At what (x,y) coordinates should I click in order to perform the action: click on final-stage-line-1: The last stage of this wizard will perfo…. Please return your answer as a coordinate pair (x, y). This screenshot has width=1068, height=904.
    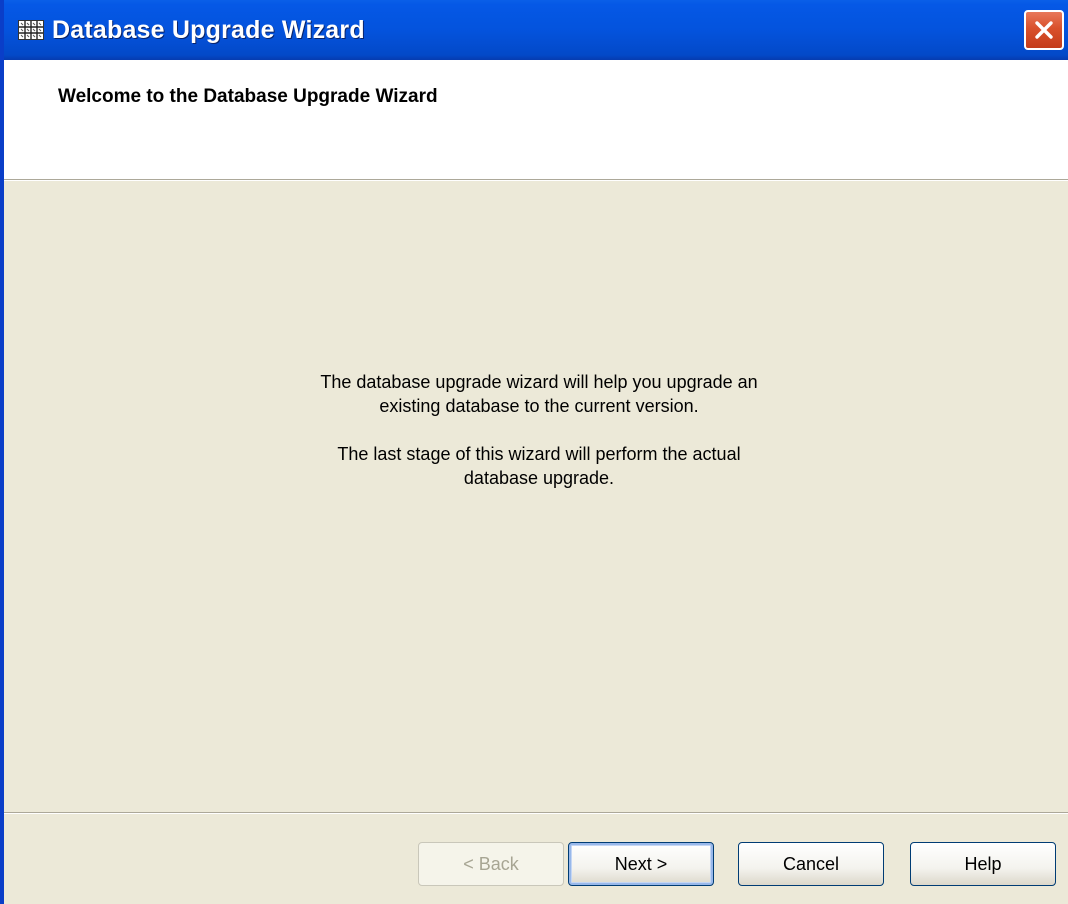
    Looking at the image, I should click on (539, 454).